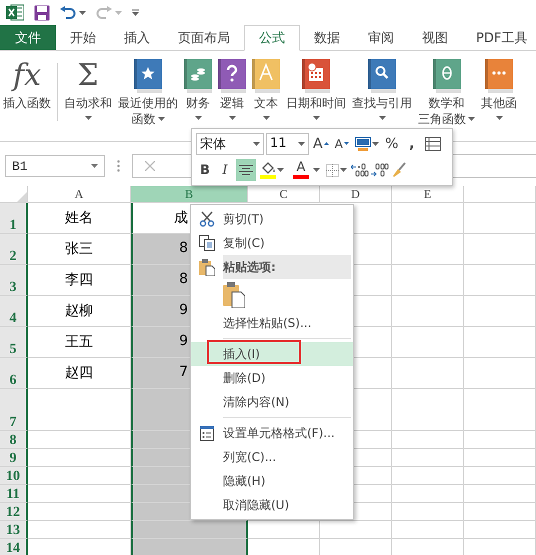 Image resolution: width=536 pixels, height=555 pixels. I want to click on ribbon-button: 最近使用的 函数, so click(148, 92).